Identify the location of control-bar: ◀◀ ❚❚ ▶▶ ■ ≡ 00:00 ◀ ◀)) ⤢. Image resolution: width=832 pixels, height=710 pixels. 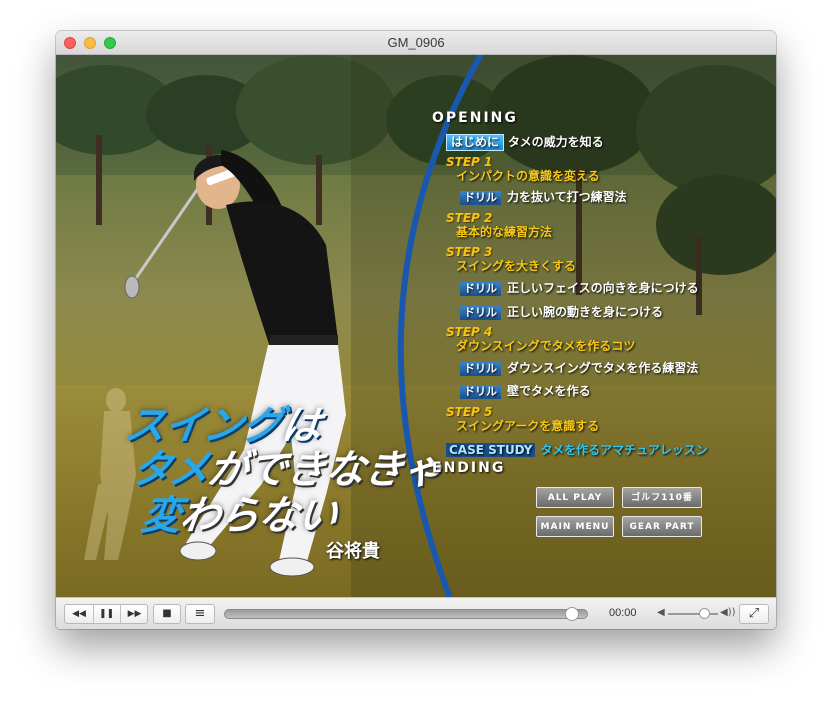
(416, 613).